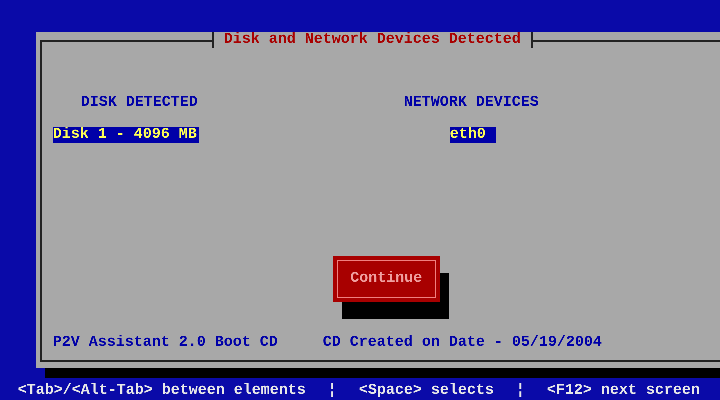  What do you see at coordinates (426, 391) in the screenshot?
I see `status-hint: <Space> selects` at bounding box center [426, 391].